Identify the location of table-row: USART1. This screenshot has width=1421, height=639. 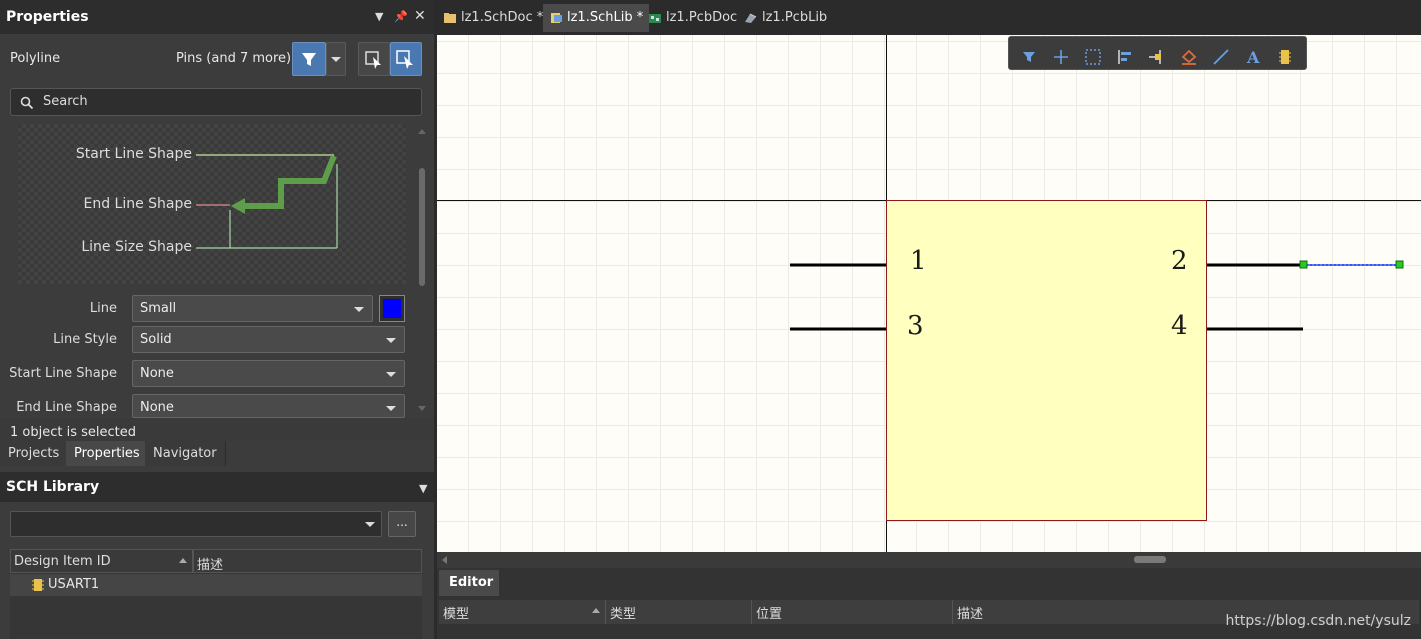
(216, 585).